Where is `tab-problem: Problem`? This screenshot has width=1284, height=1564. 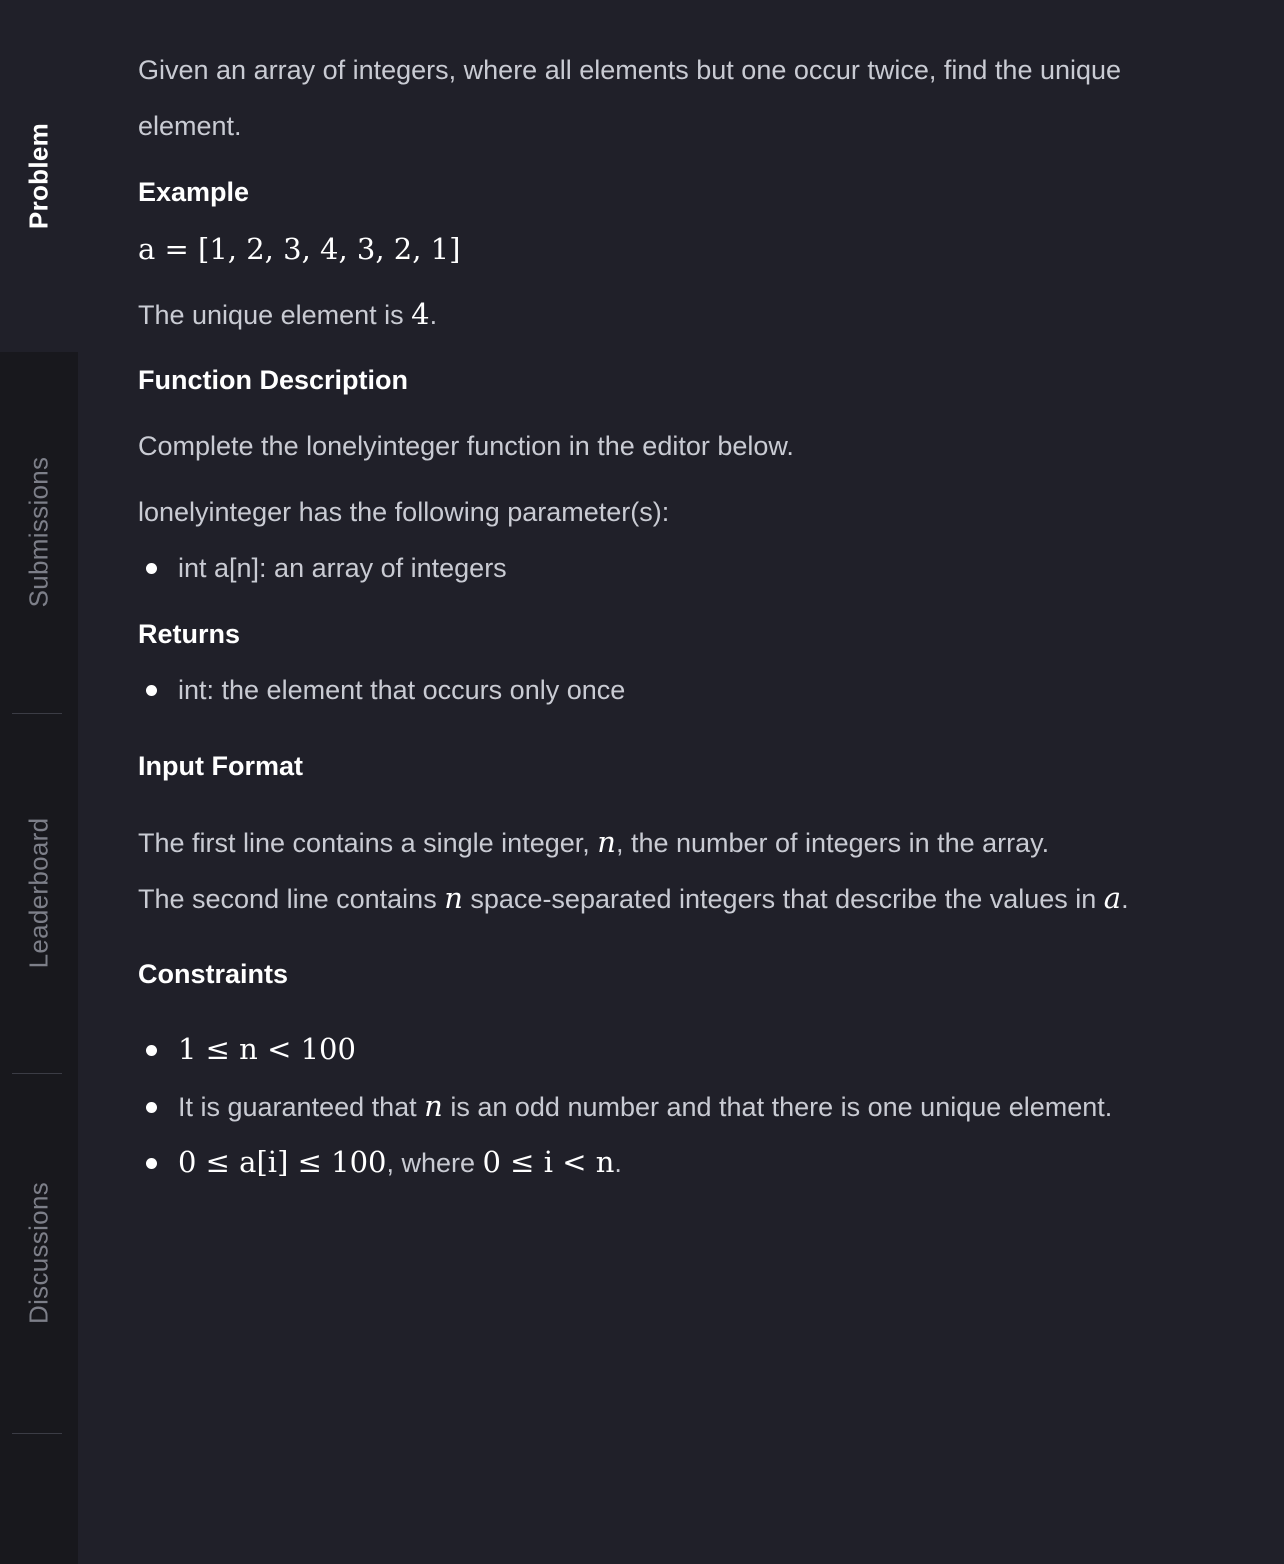 tab-problem: Problem is located at coordinates (39, 176).